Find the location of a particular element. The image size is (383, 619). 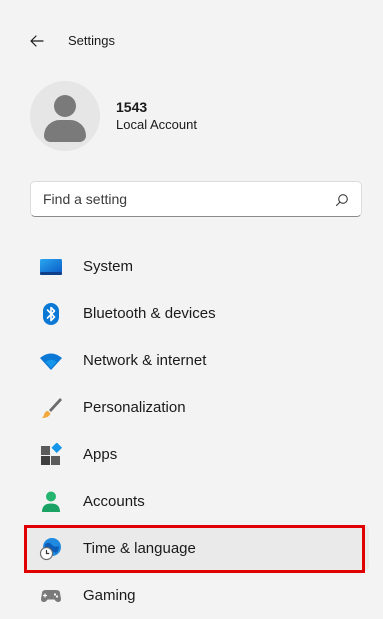

brush-icon is located at coordinates (52, 408).